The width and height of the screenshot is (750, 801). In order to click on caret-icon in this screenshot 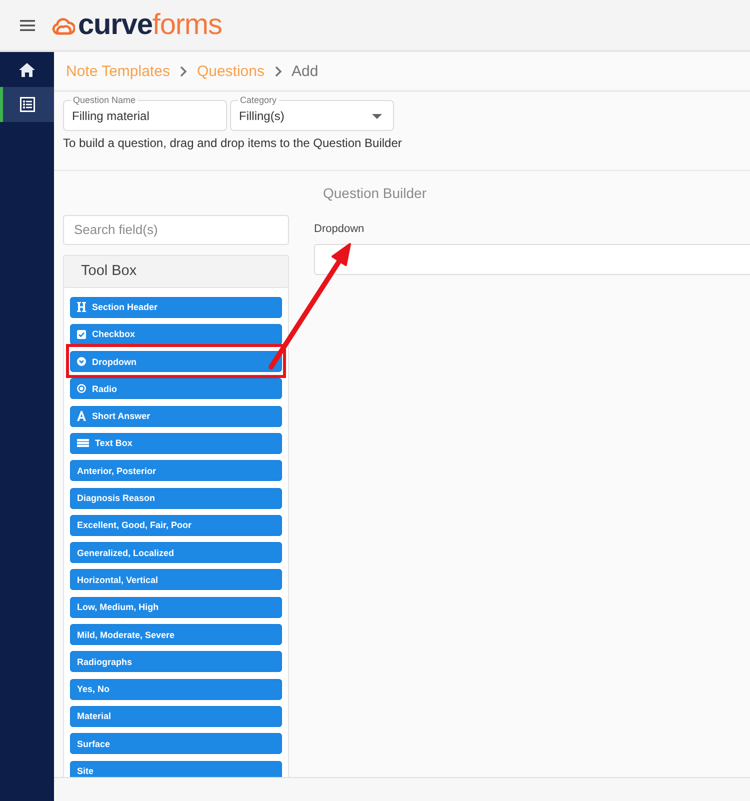, I will do `click(377, 116)`.